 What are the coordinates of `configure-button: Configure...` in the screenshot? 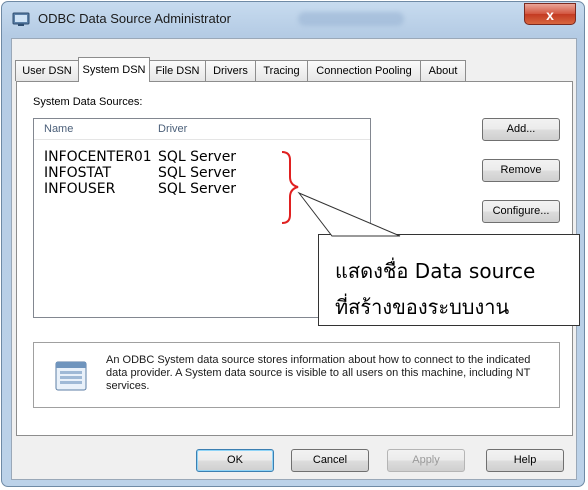 It's located at (521, 211).